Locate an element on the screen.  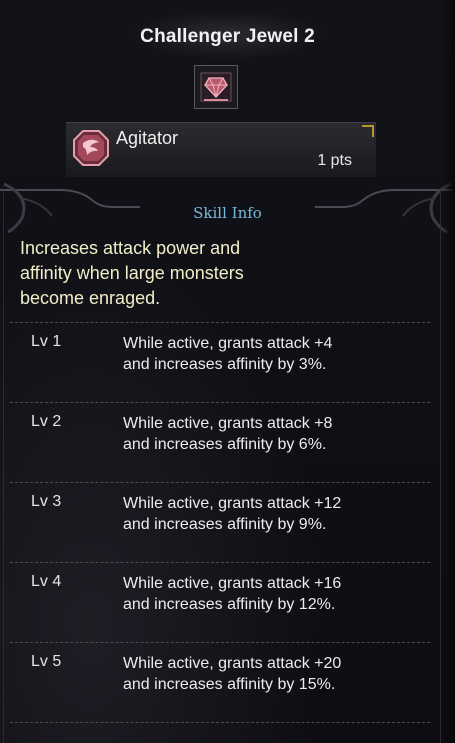
skill-name: Agitator is located at coordinates (147, 138).